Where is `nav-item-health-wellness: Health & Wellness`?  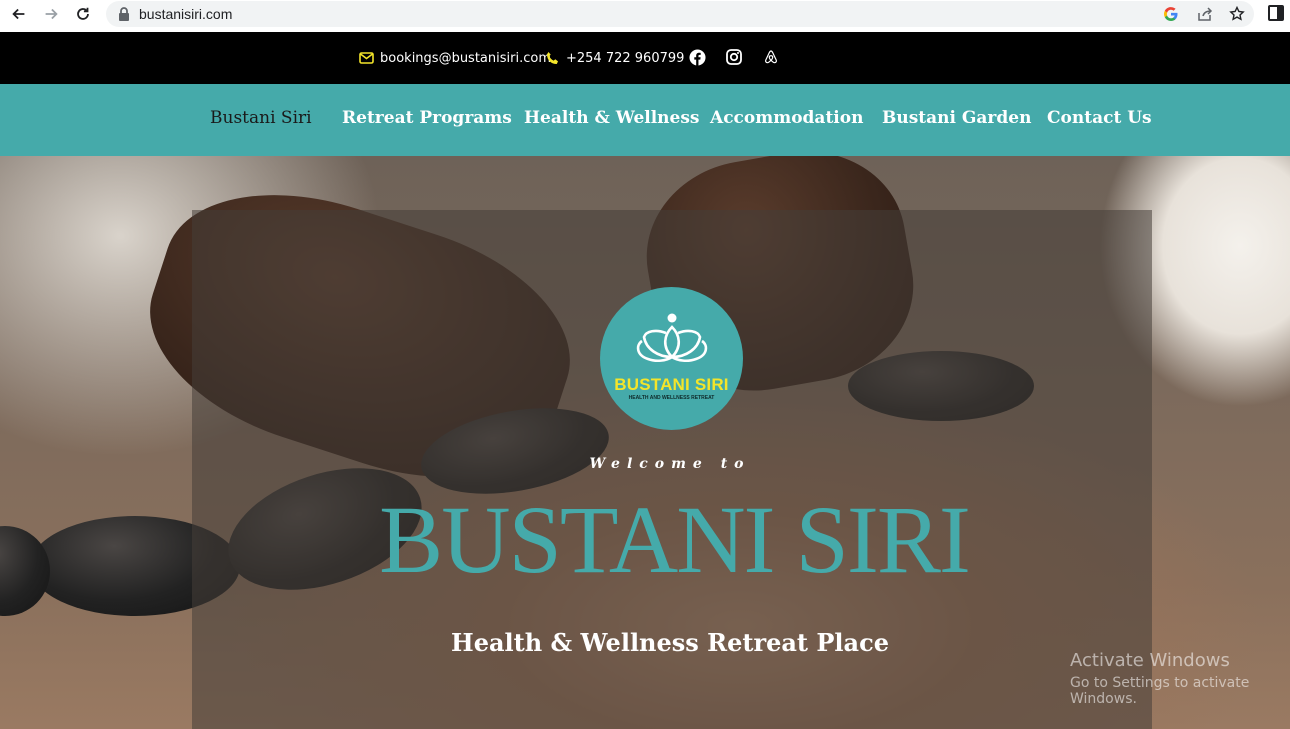 nav-item-health-wellness: Health & Wellness is located at coordinates (612, 118).